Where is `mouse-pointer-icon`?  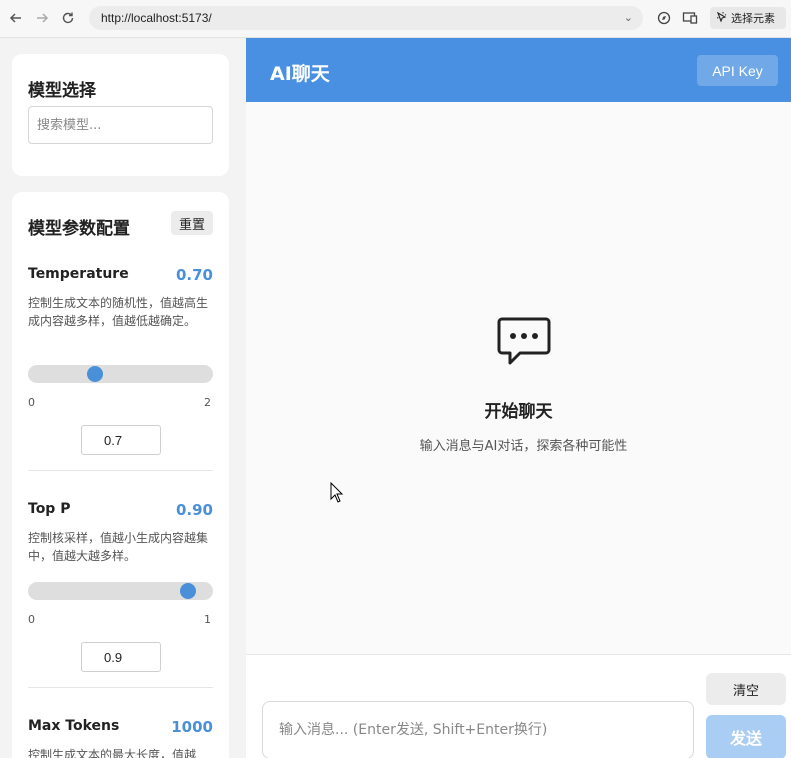 mouse-pointer-icon is located at coordinates (337, 492).